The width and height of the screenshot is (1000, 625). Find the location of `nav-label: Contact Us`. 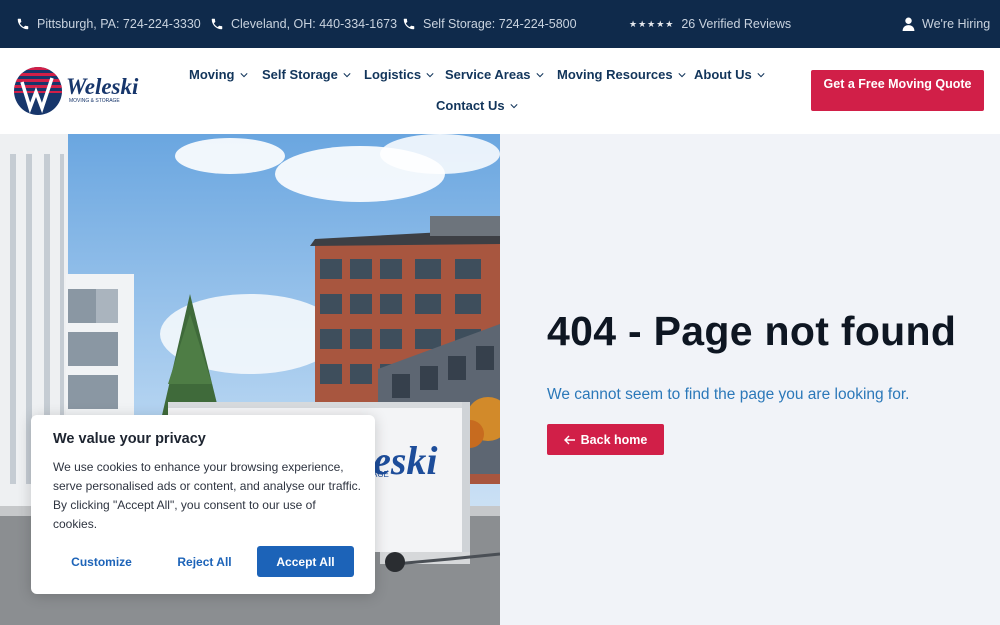

nav-label: Contact Us is located at coordinates (470, 105).